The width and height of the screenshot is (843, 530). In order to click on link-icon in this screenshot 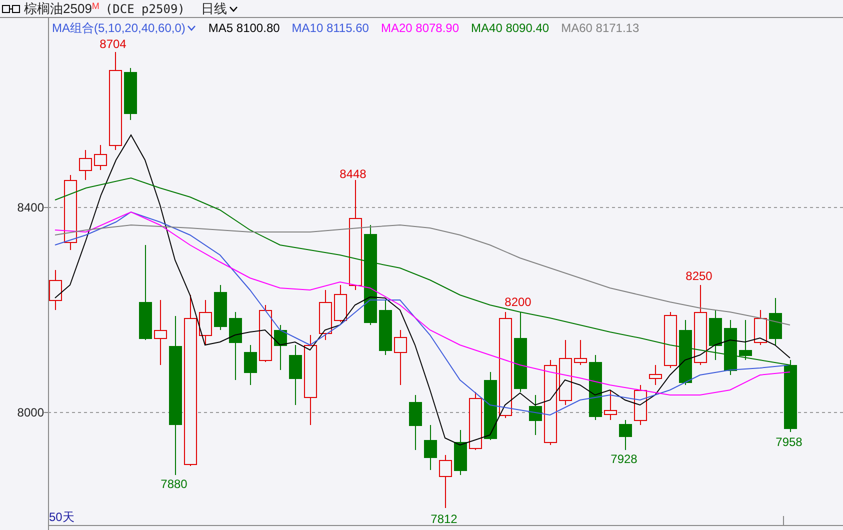, I will do `click(11, 8)`.